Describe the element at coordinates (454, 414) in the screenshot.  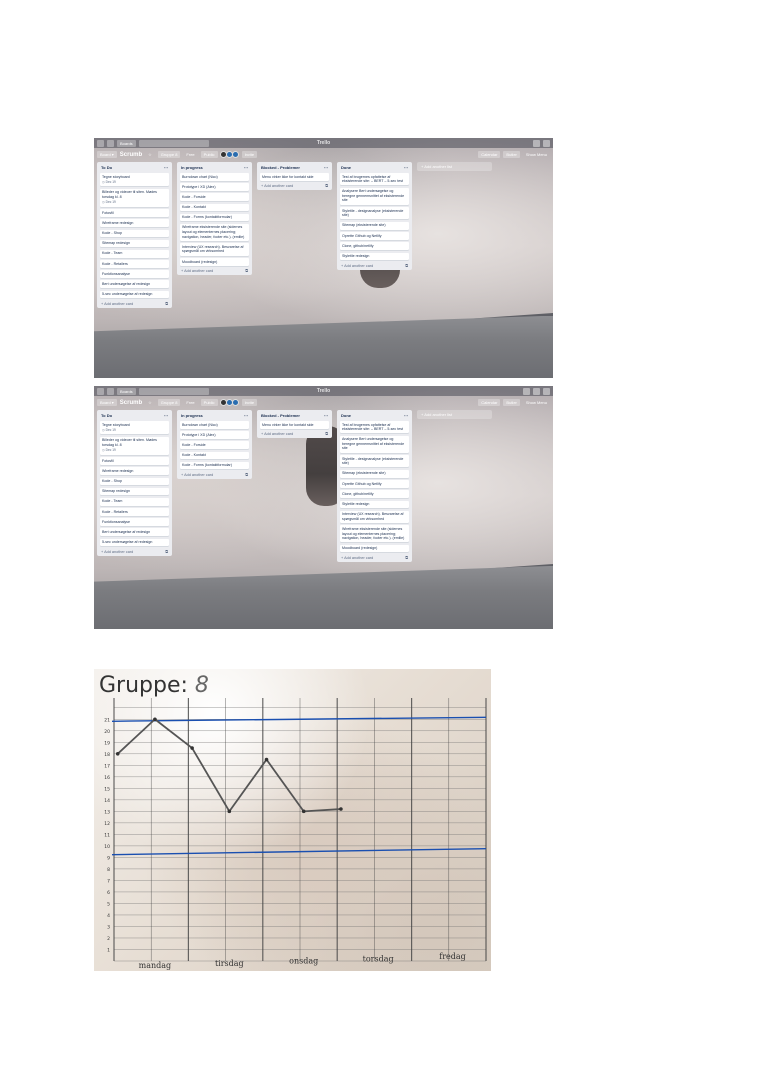
I see `add-list-button: + Add another list` at that location.